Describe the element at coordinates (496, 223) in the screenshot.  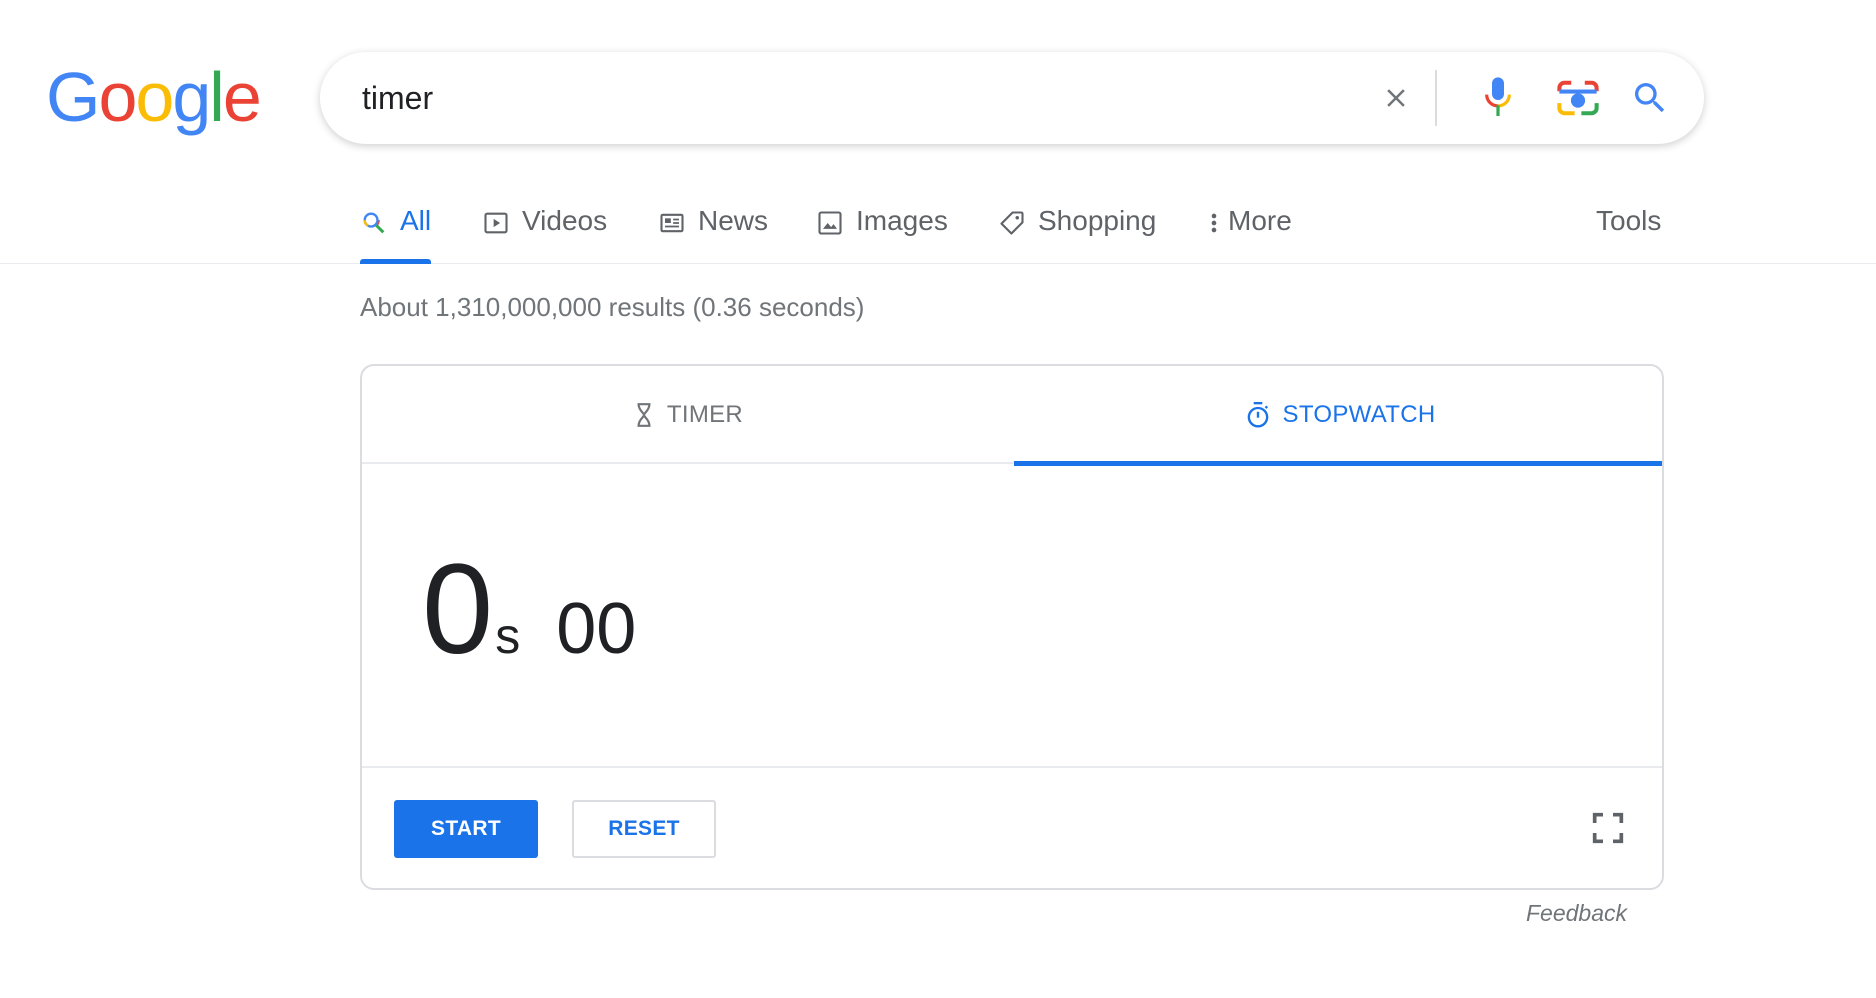
I see `play-icon` at that location.